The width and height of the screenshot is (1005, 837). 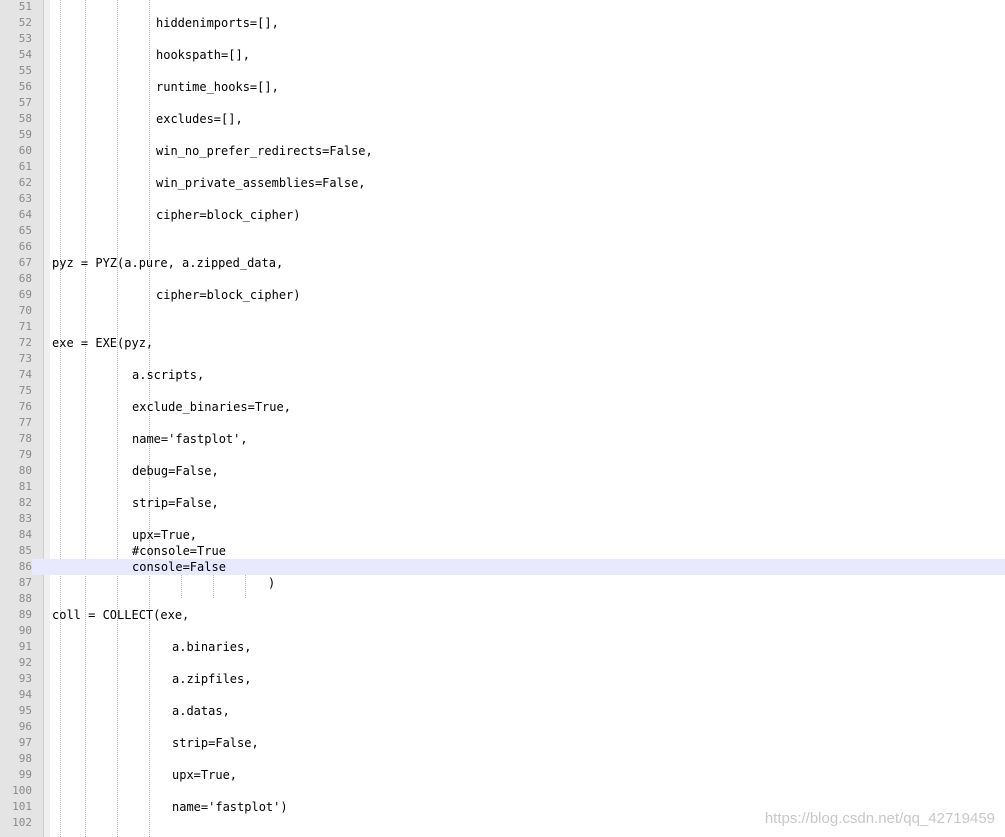 What do you see at coordinates (25, 710) in the screenshot?
I see `line-number: 95` at bounding box center [25, 710].